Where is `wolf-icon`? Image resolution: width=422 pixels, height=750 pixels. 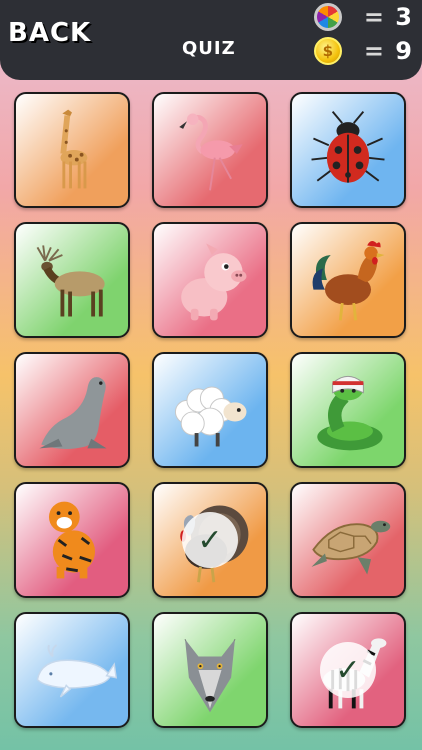
wolf-icon is located at coordinates (210, 676).